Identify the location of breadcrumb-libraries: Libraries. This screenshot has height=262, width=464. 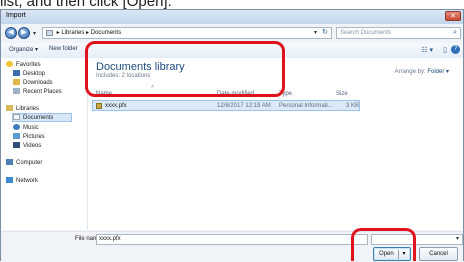
(72, 33).